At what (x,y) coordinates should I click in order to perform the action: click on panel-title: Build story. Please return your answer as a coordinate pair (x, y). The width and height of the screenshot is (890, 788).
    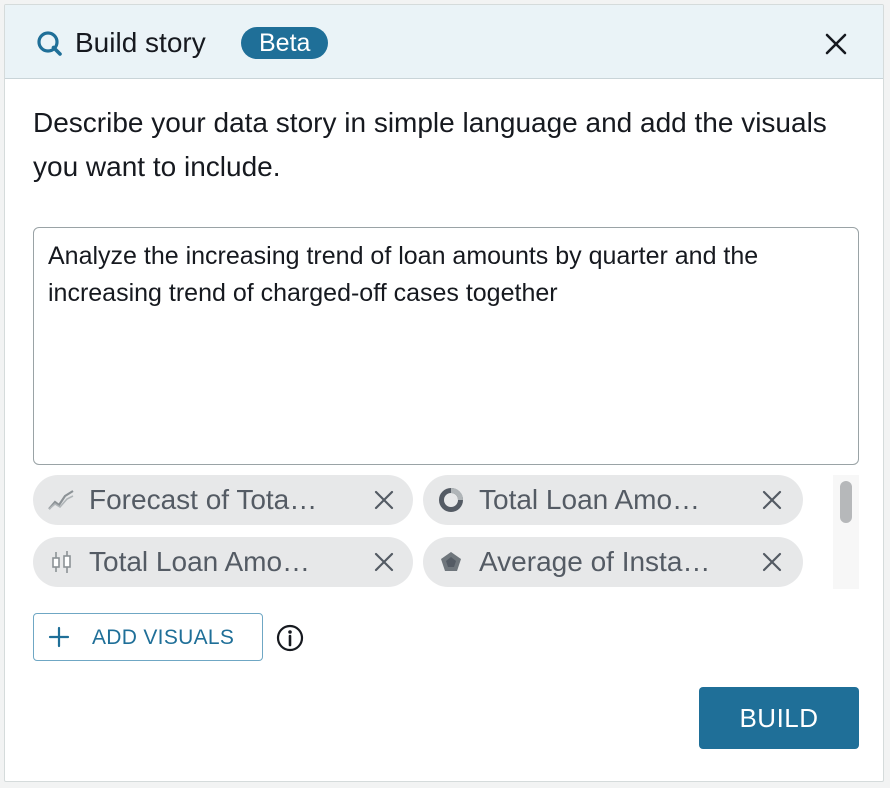
    Looking at the image, I should click on (140, 42).